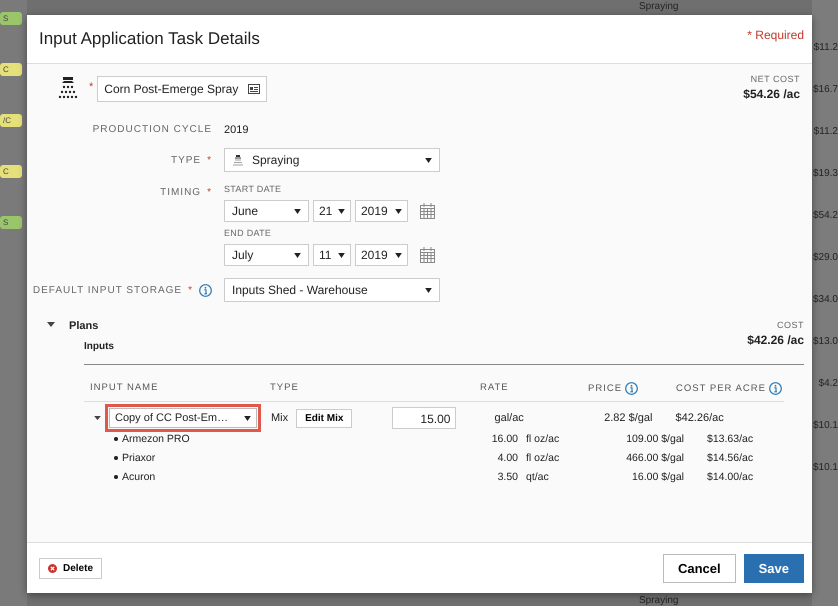 The width and height of the screenshot is (838, 606). Describe the element at coordinates (775, 35) in the screenshot. I see `required-note: * Required` at that location.